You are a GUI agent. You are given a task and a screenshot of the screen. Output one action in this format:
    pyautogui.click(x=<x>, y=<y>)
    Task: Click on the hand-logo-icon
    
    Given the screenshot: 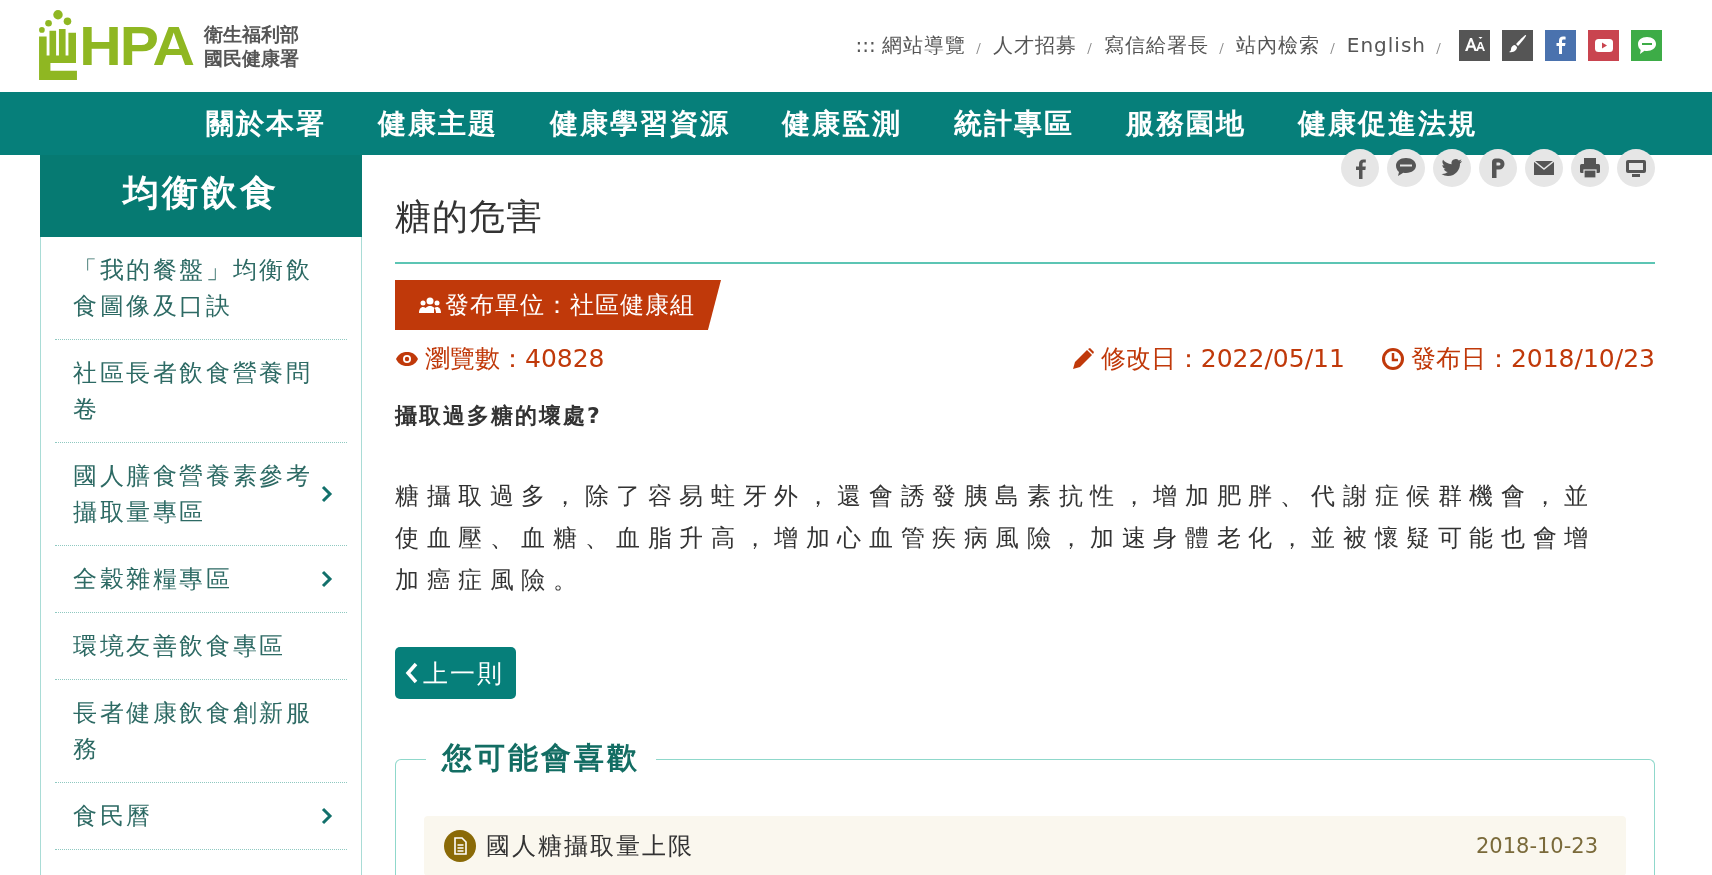 What is the action you would take?
    pyautogui.click(x=58, y=46)
    